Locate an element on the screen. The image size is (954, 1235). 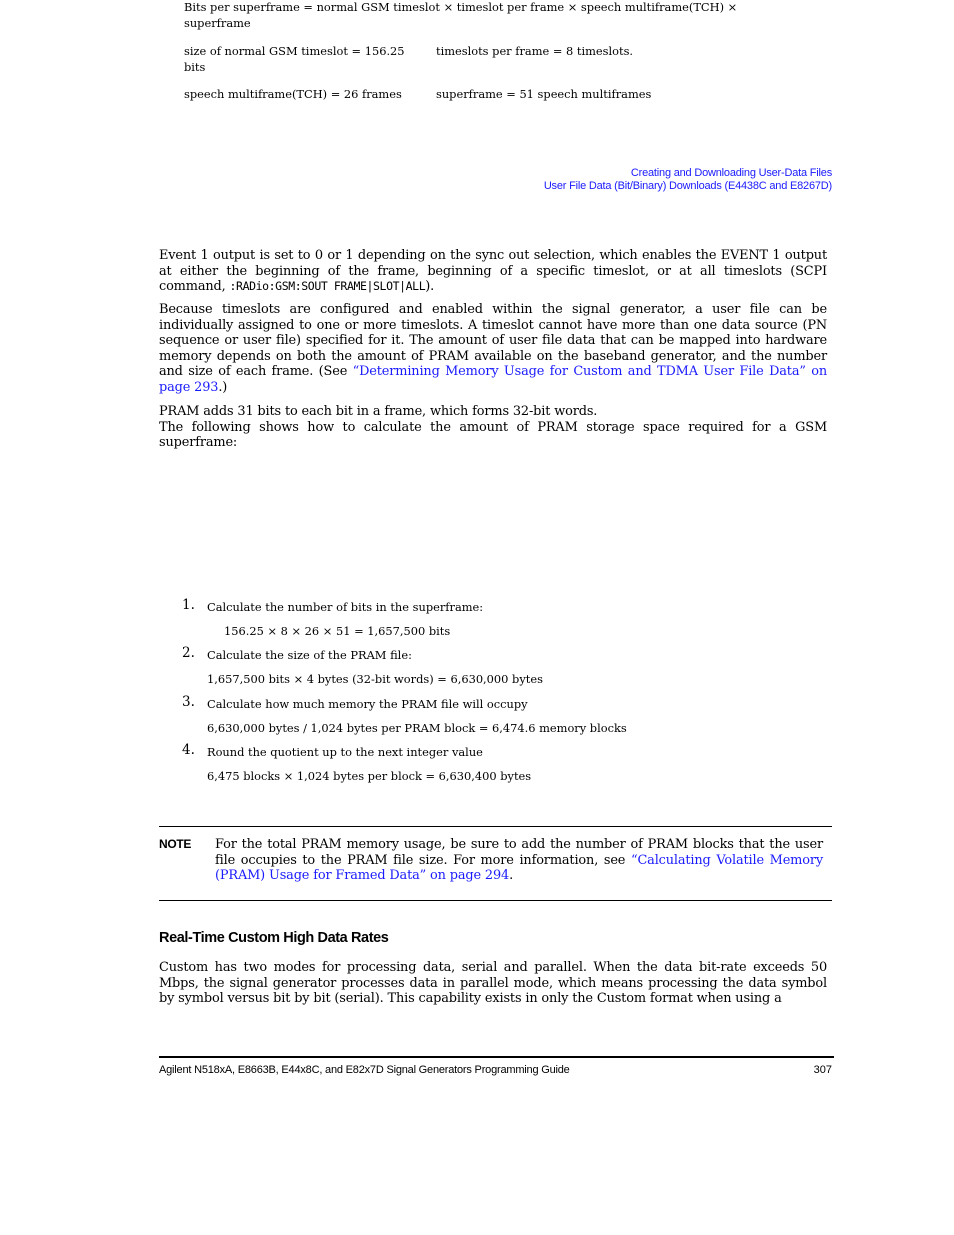
superframe-definition: superframe = 51 speech multiframes is located at coordinates (544, 94).